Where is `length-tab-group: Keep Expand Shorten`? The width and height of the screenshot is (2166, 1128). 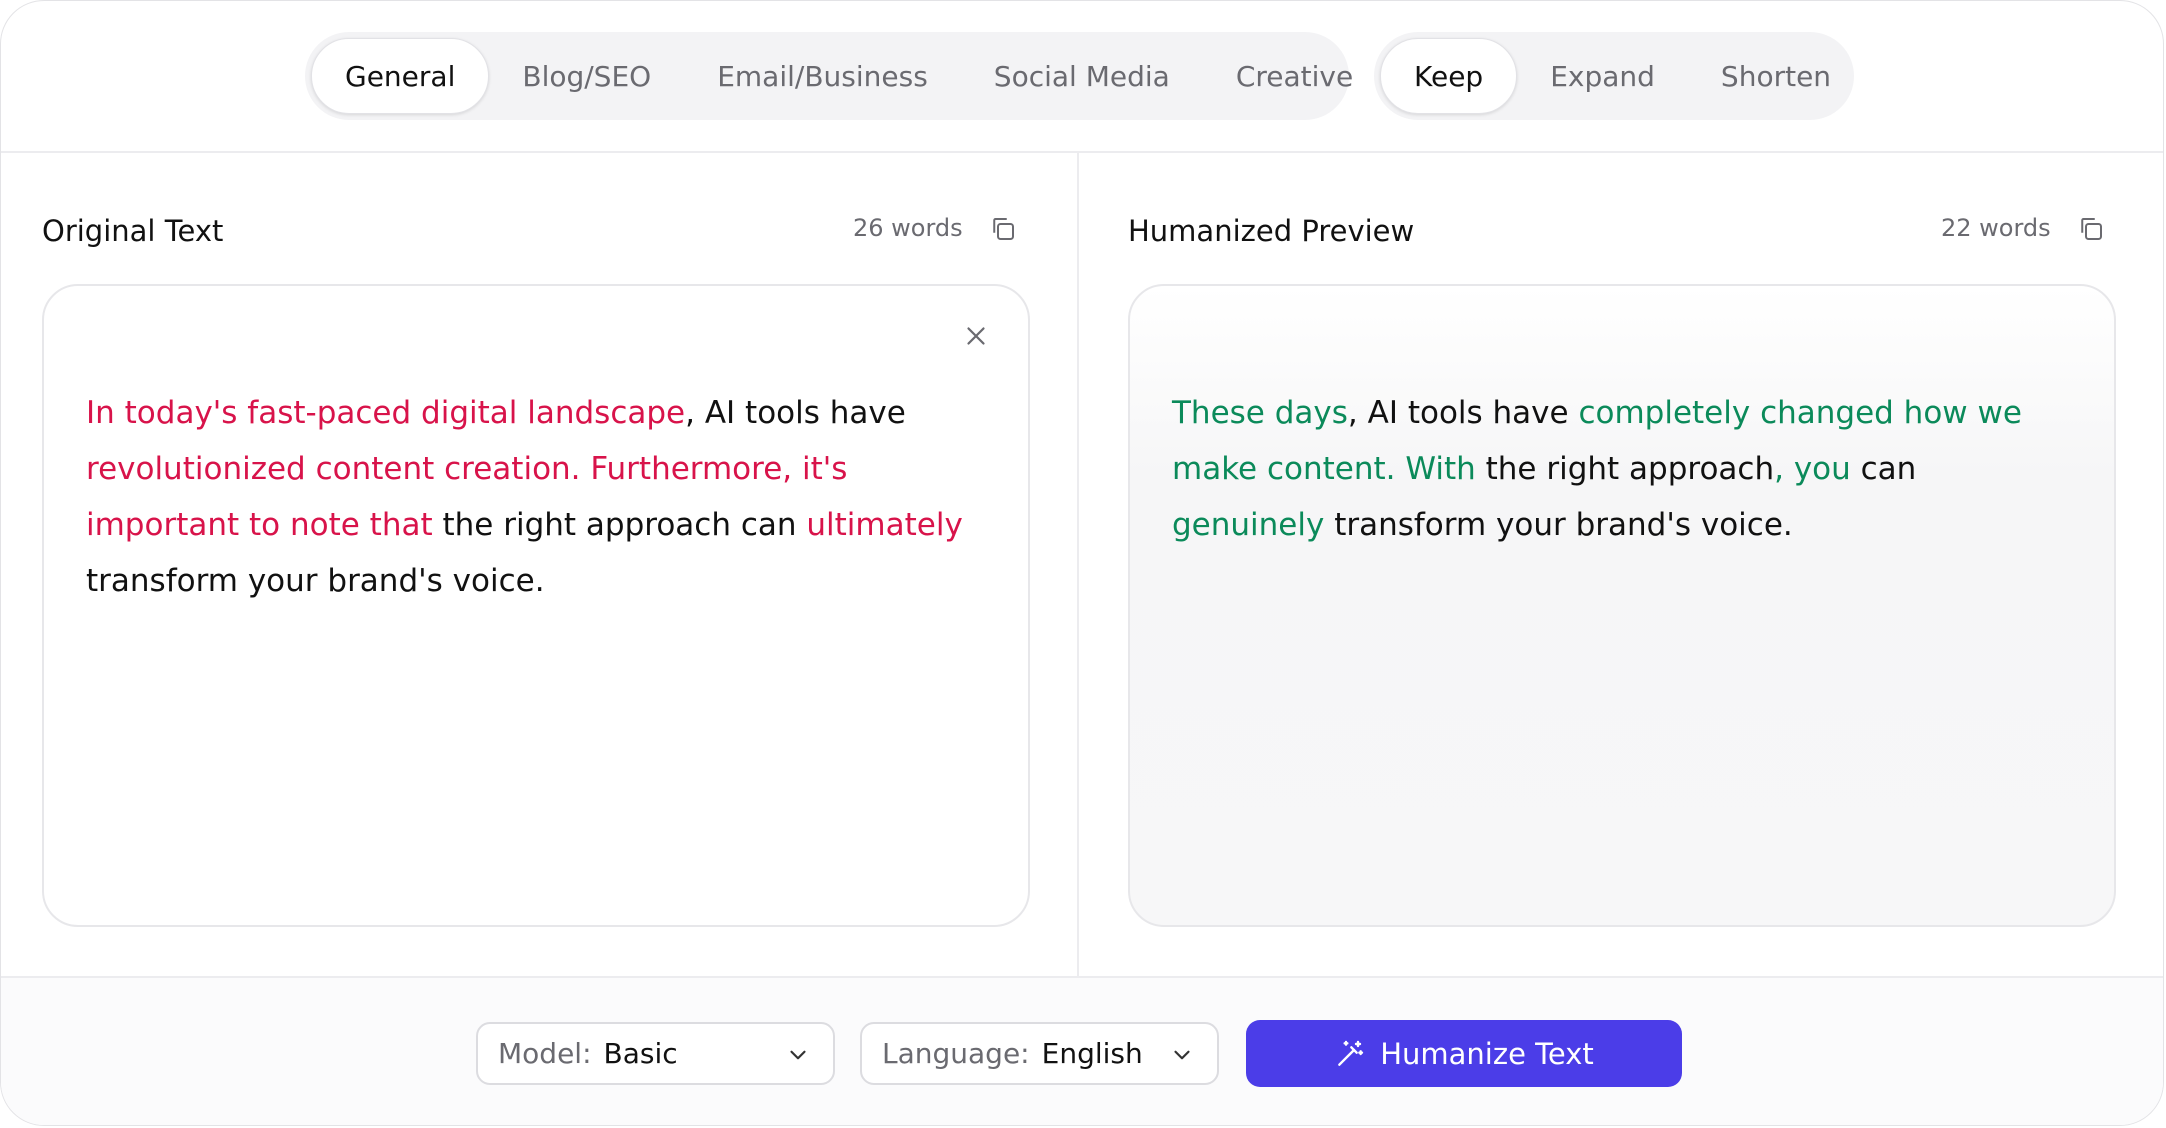 length-tab-group: Keep Expand Shorten is located at coordinates (1614, 76).